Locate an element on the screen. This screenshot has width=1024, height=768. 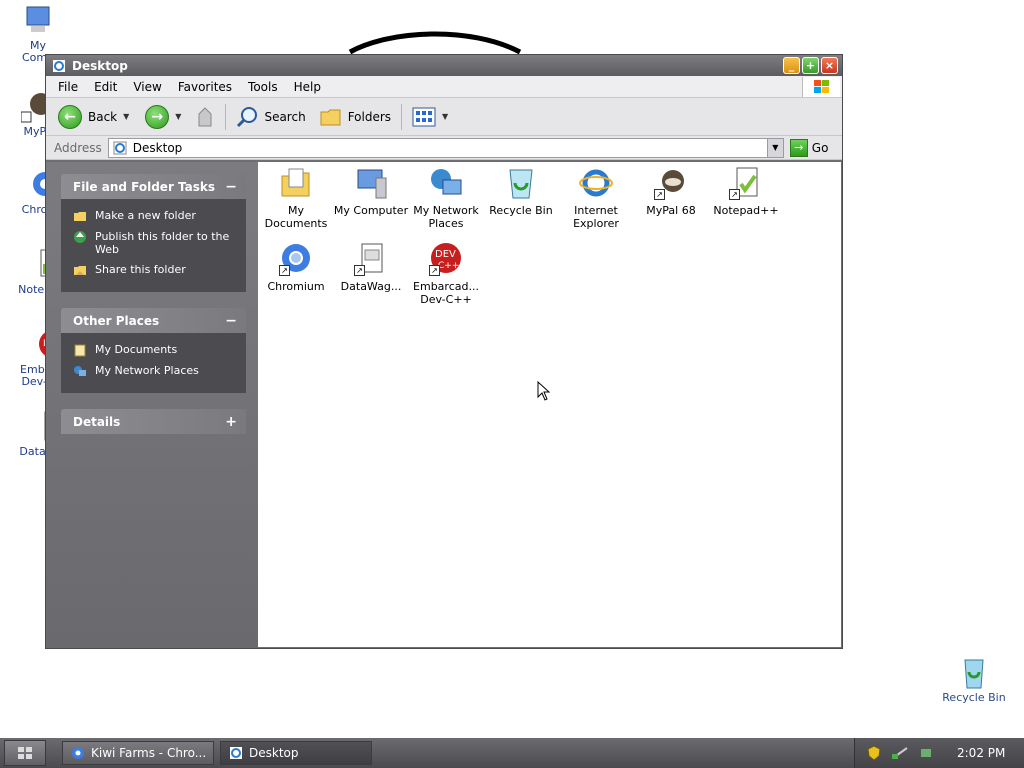
clock: 2:02 PM is located at coordinates (981, 753).